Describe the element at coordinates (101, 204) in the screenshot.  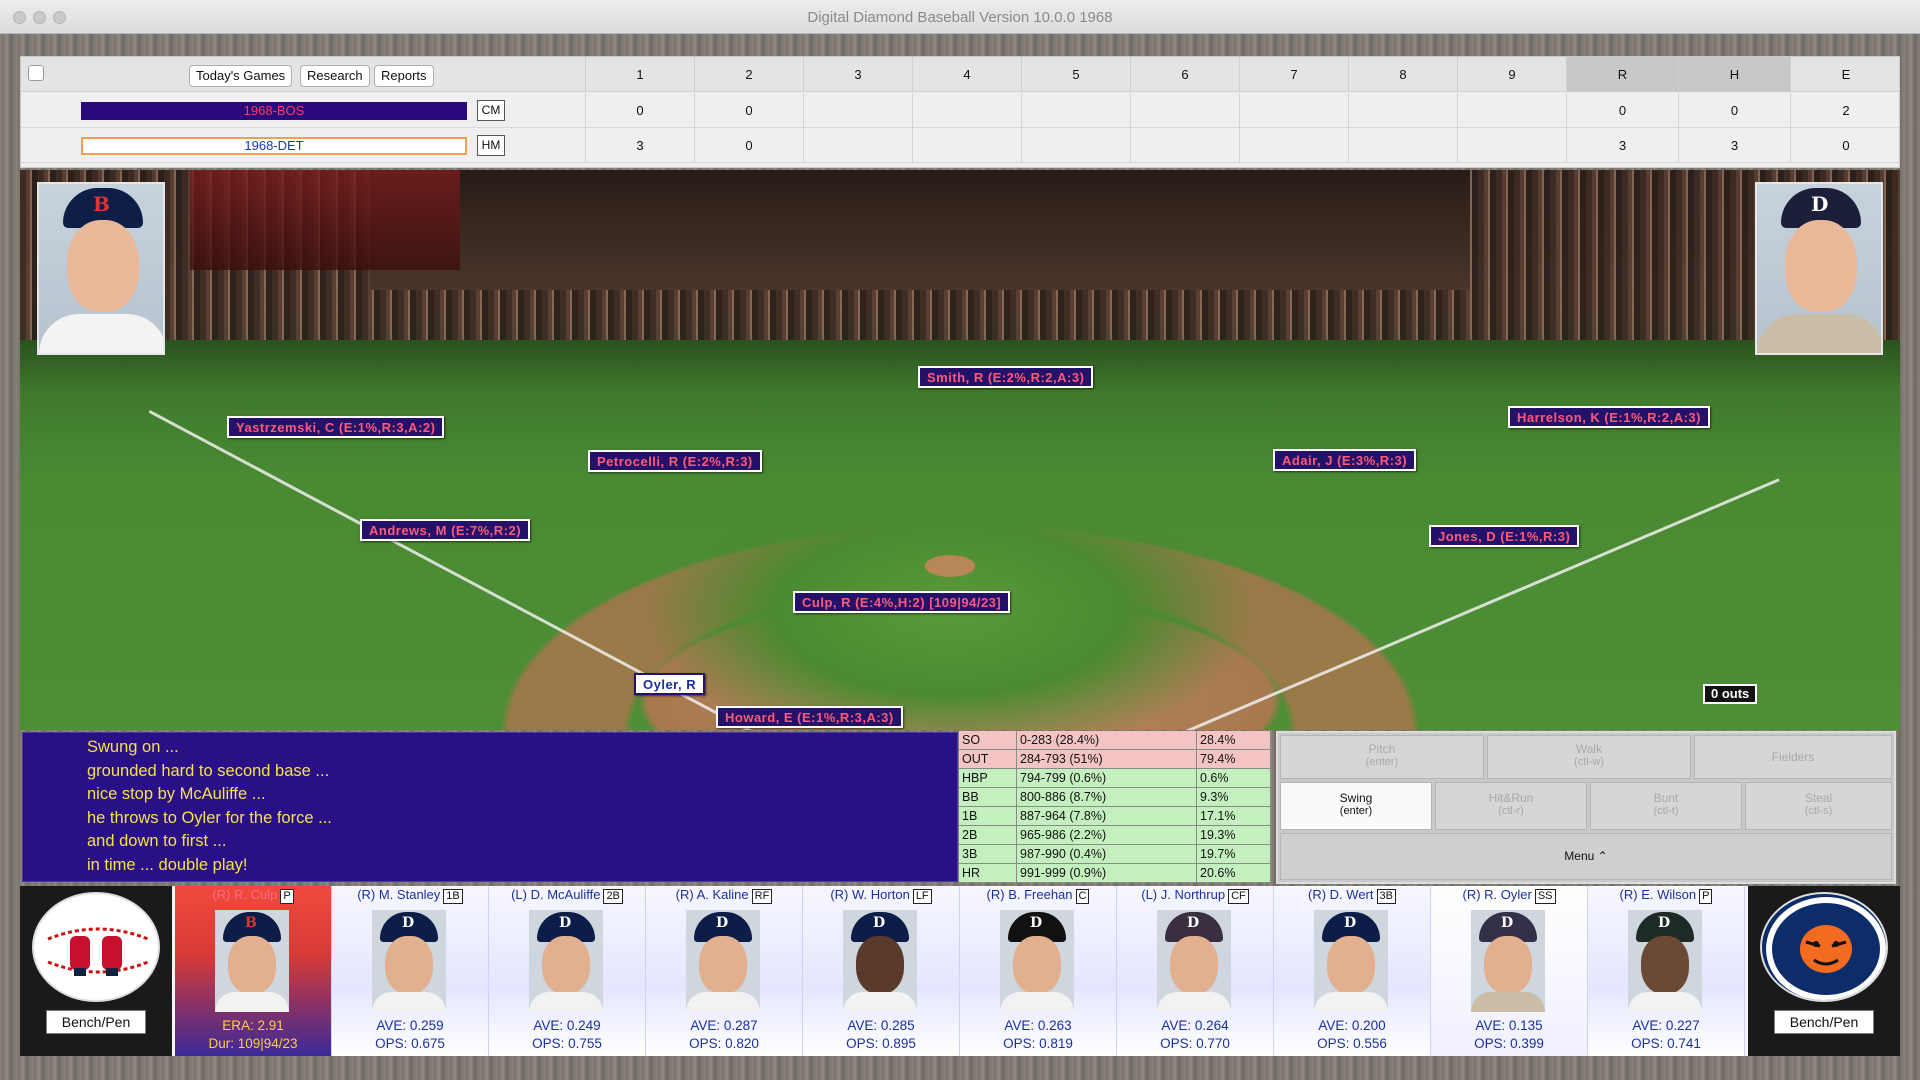
I see `team-cap-logo-icon: B` at that location.